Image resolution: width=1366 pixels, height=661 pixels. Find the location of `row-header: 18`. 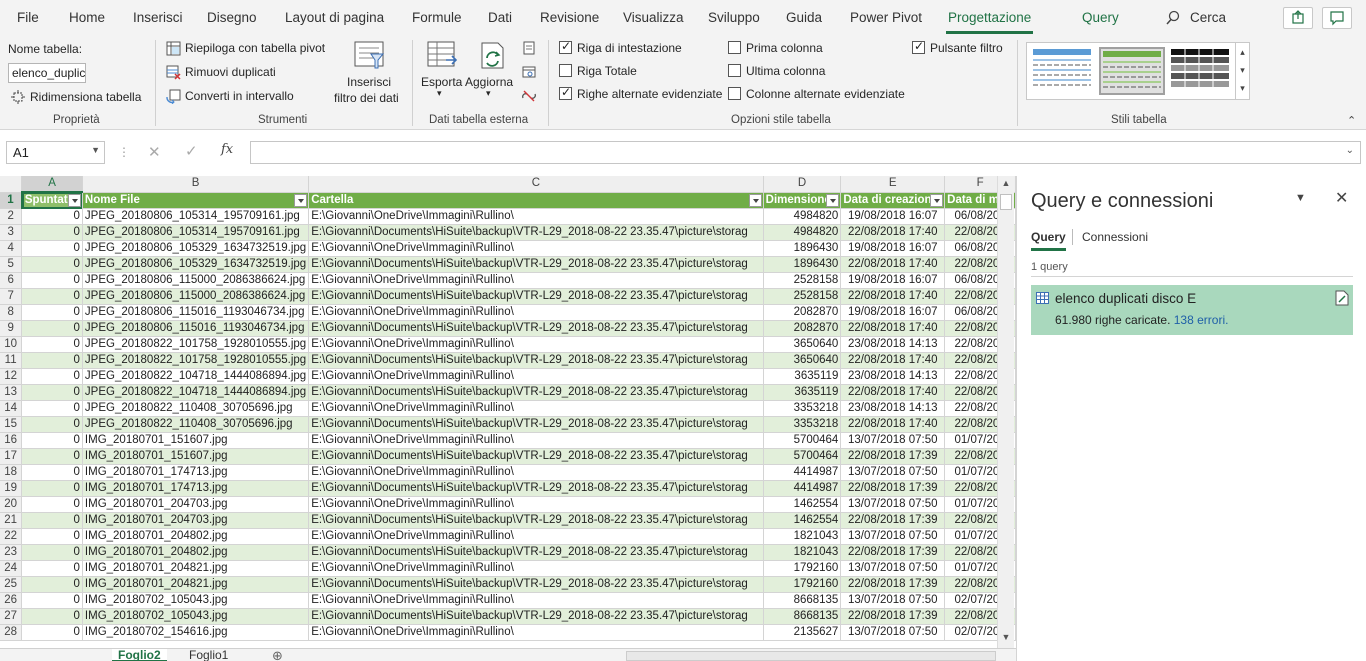

row-header: 18 is located at coordinates (11, 472).